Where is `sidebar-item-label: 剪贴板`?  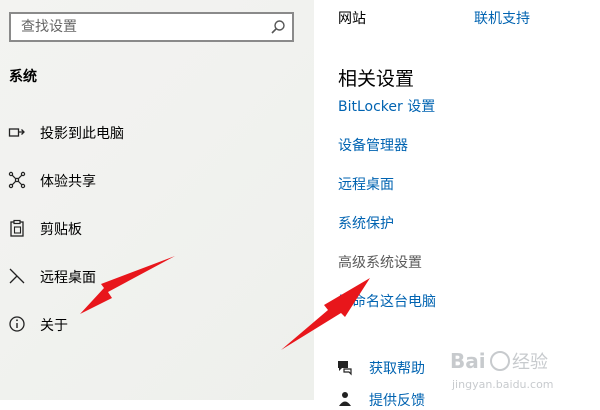
sidebar-item-label: 剪贴板 is located at coordinates (61, 230).